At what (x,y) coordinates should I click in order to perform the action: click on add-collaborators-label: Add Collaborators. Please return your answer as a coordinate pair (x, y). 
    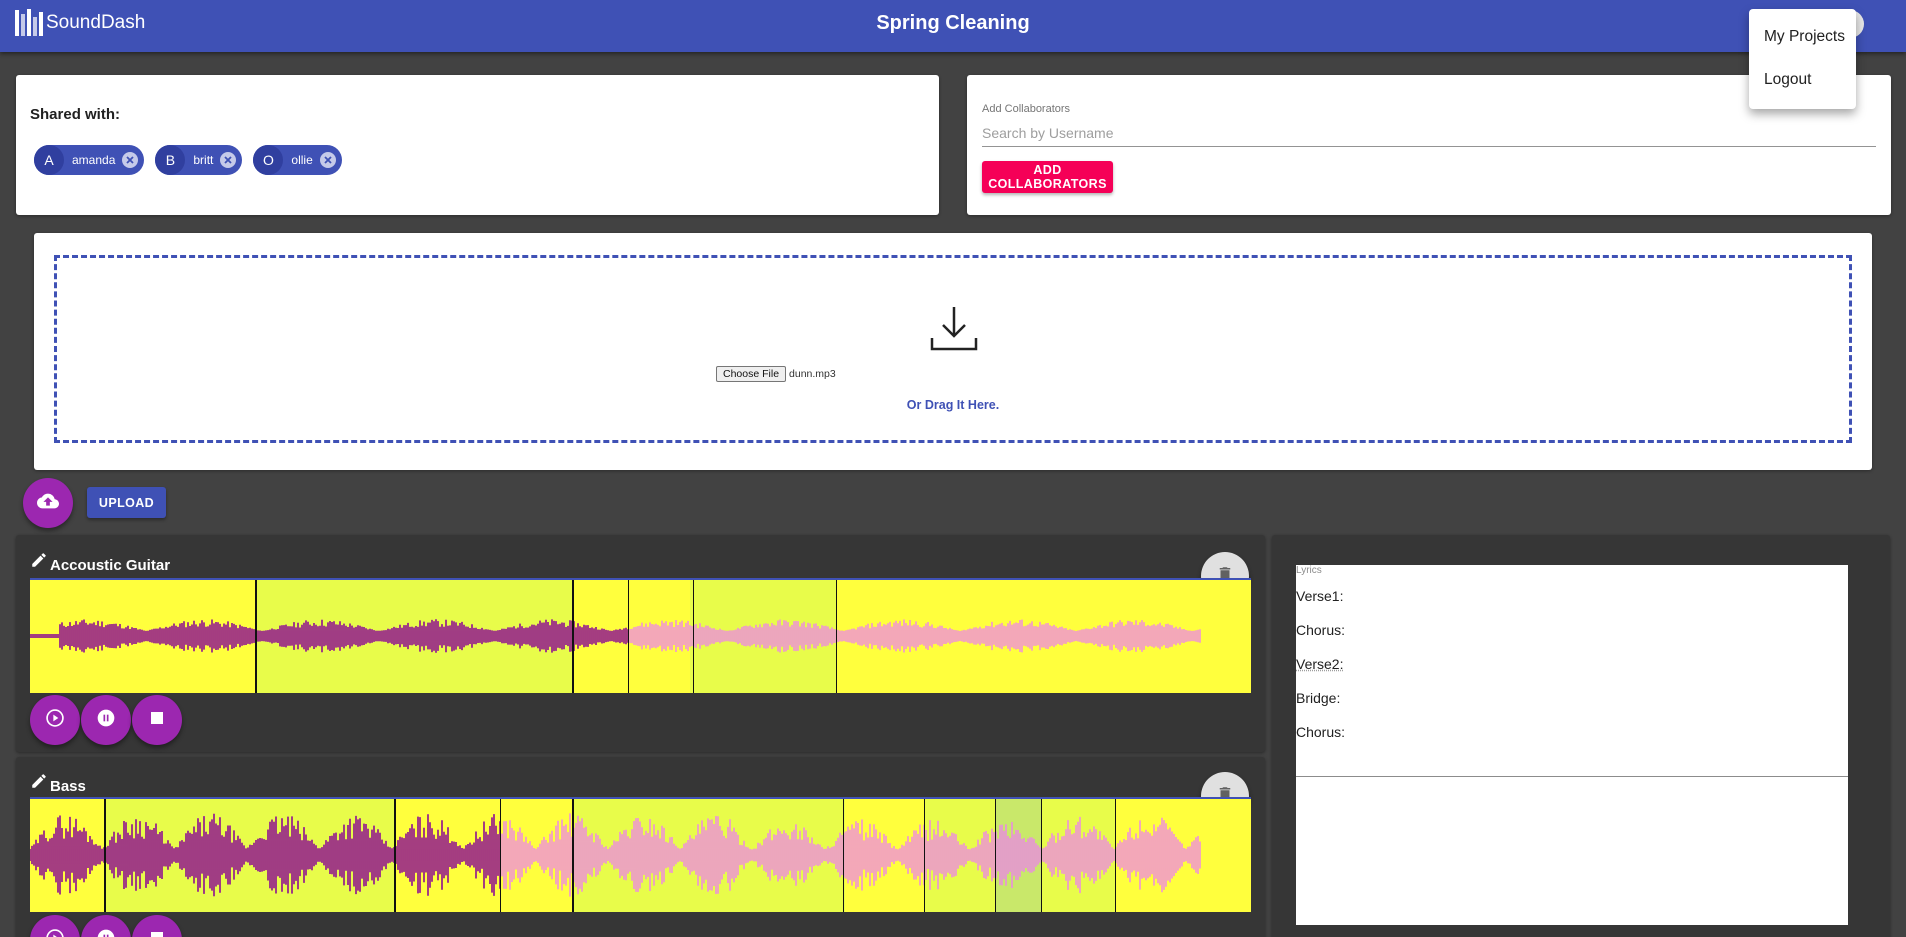
    Looking at the image, I should click on (1026, 109).